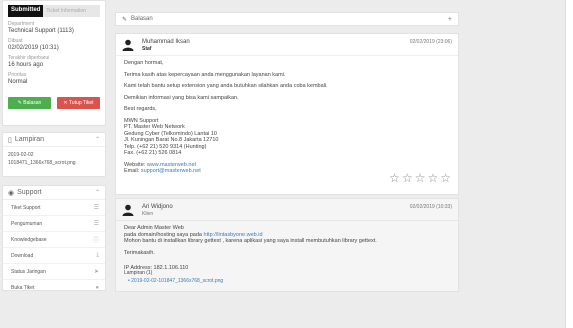 The image size is (573, 328). What do you see at coordinates (71, 11) in the screenshot?
I see `tab-ticket-info: Ticket Information` at bounding box center [71, 11].